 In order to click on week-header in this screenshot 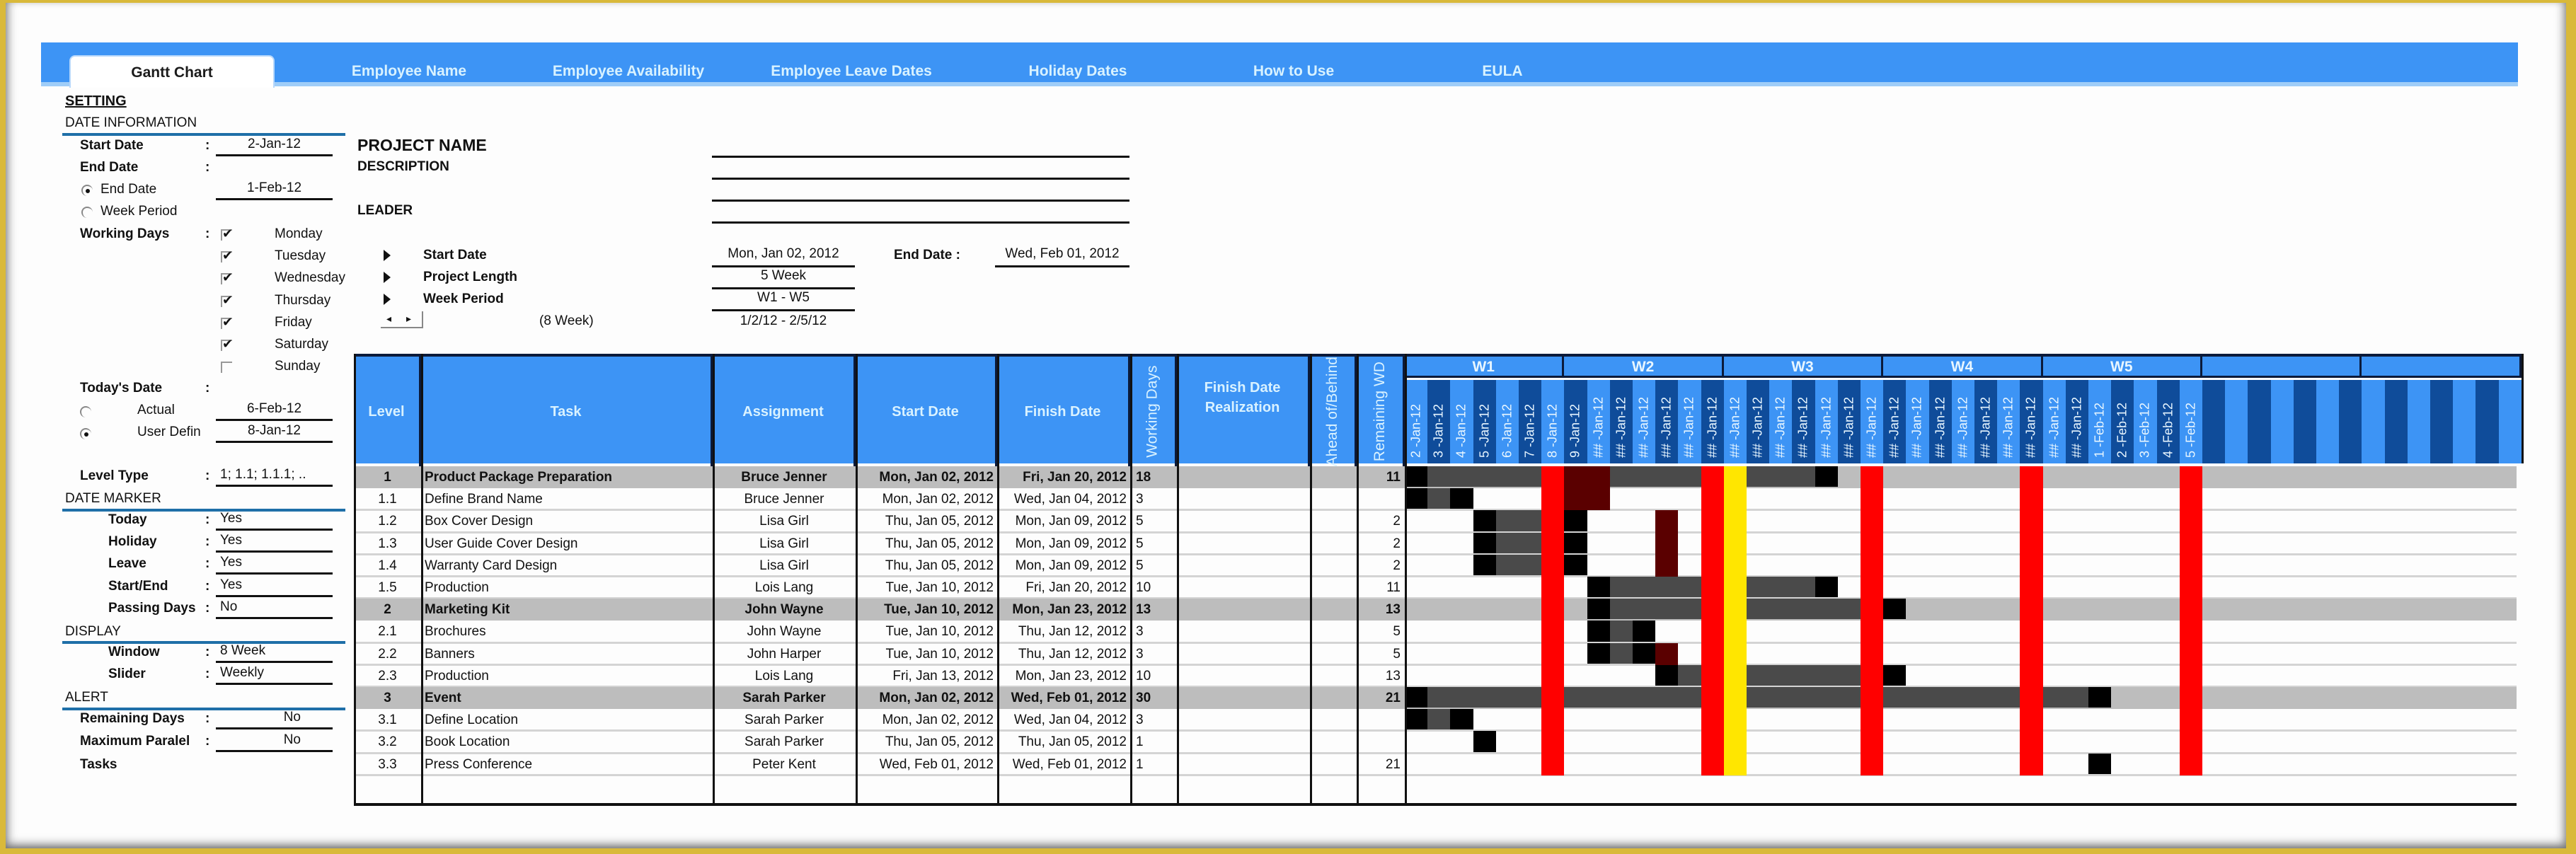, I will do `click(2442, 367)`.